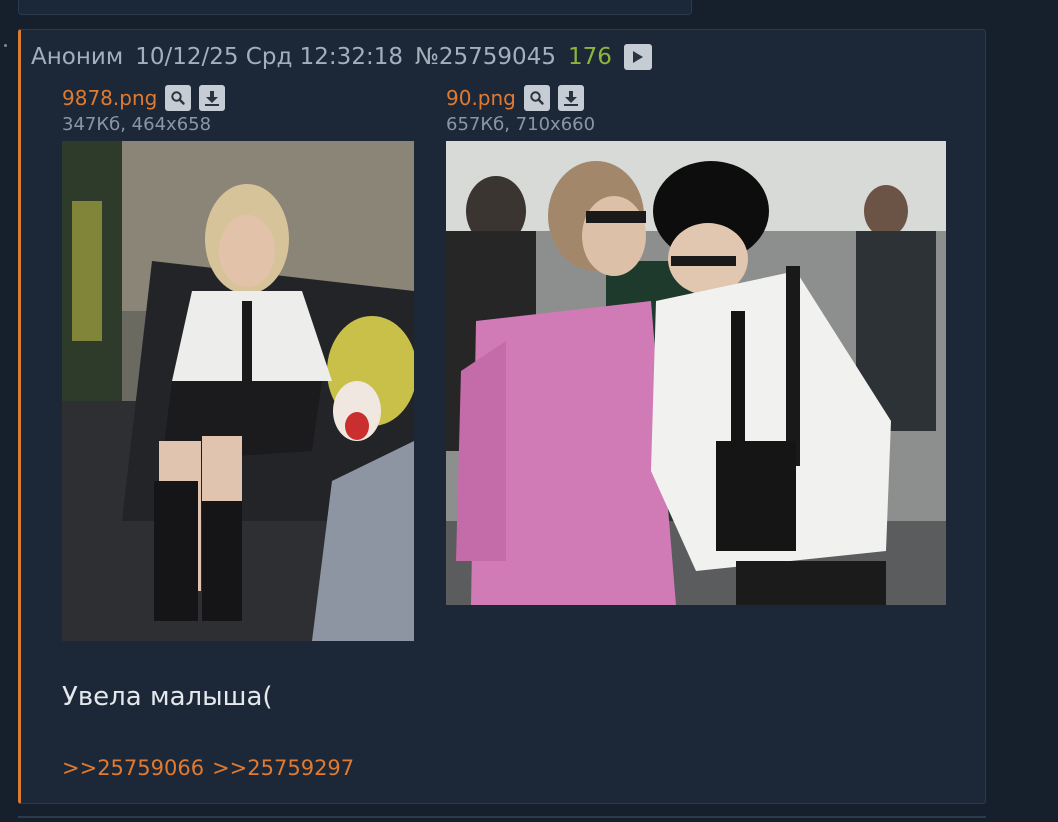 The width and height of the screenshot is (1058, 822). I want to click on play-button, so click(637, 57).